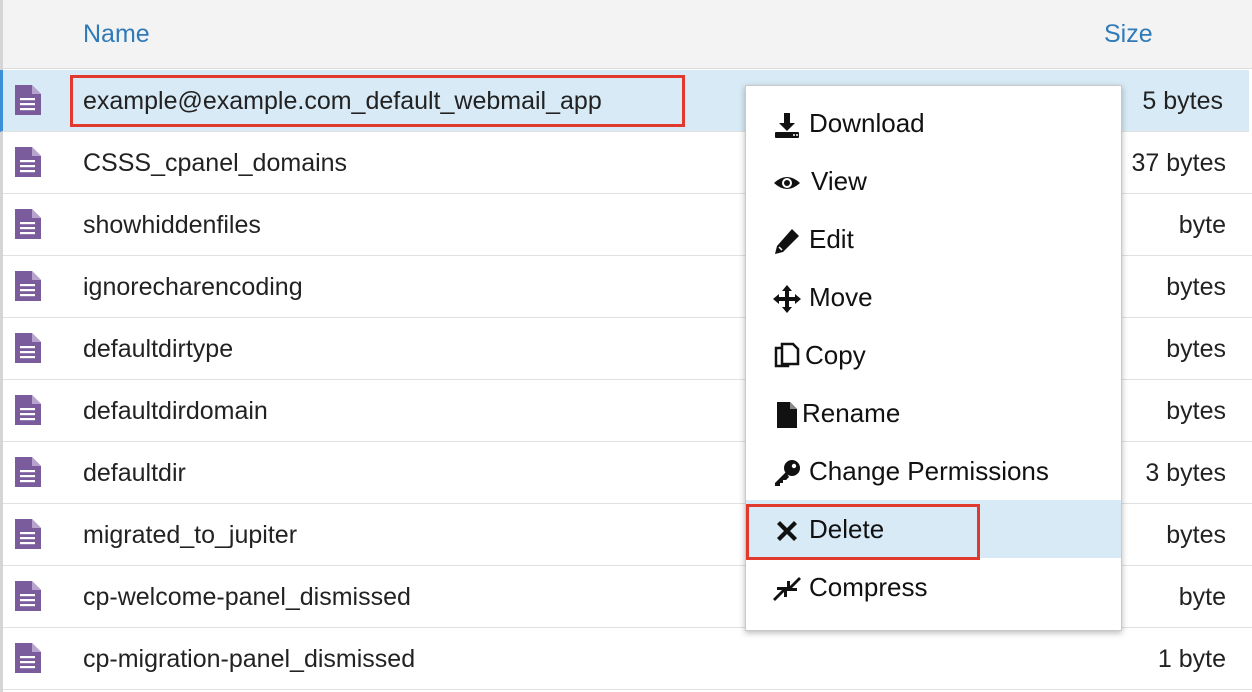 The image size is (1252, 692). Describe the element at coordinates (787, 589) in the screenshot. I see `compress-icon` at that location.